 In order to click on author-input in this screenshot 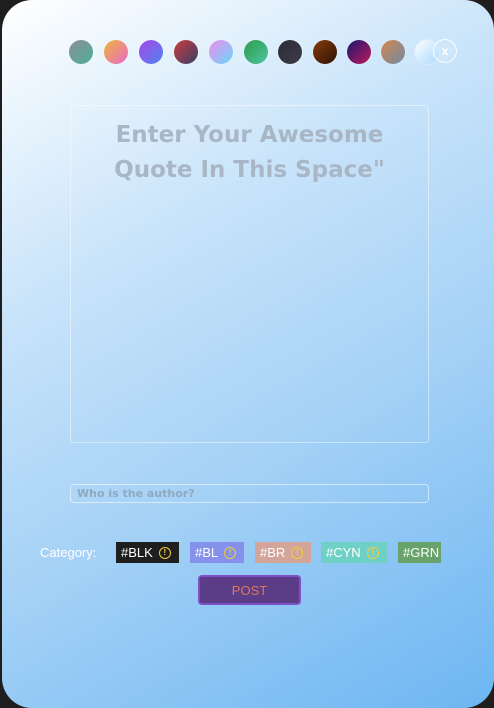, I will do `click(249, 493)`.